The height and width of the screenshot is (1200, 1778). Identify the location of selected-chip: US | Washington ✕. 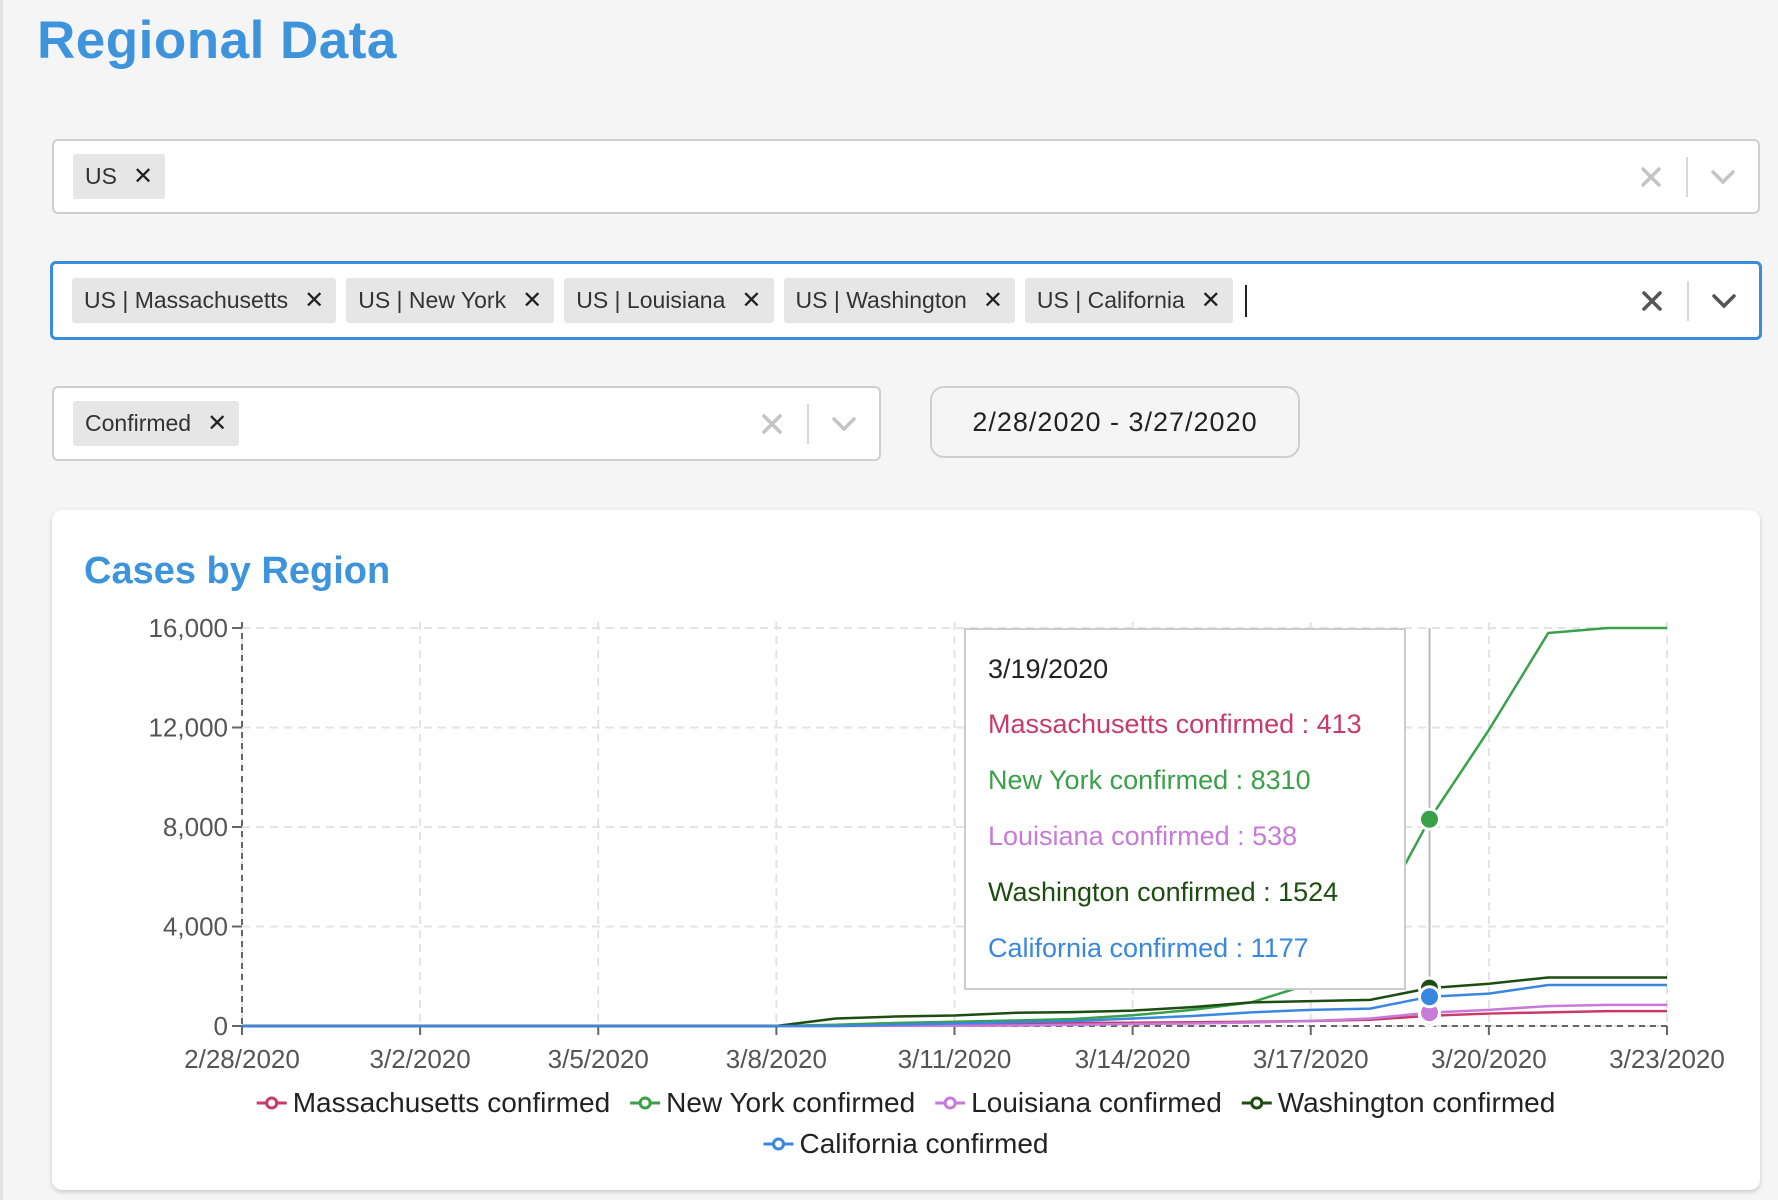
(899, 300).